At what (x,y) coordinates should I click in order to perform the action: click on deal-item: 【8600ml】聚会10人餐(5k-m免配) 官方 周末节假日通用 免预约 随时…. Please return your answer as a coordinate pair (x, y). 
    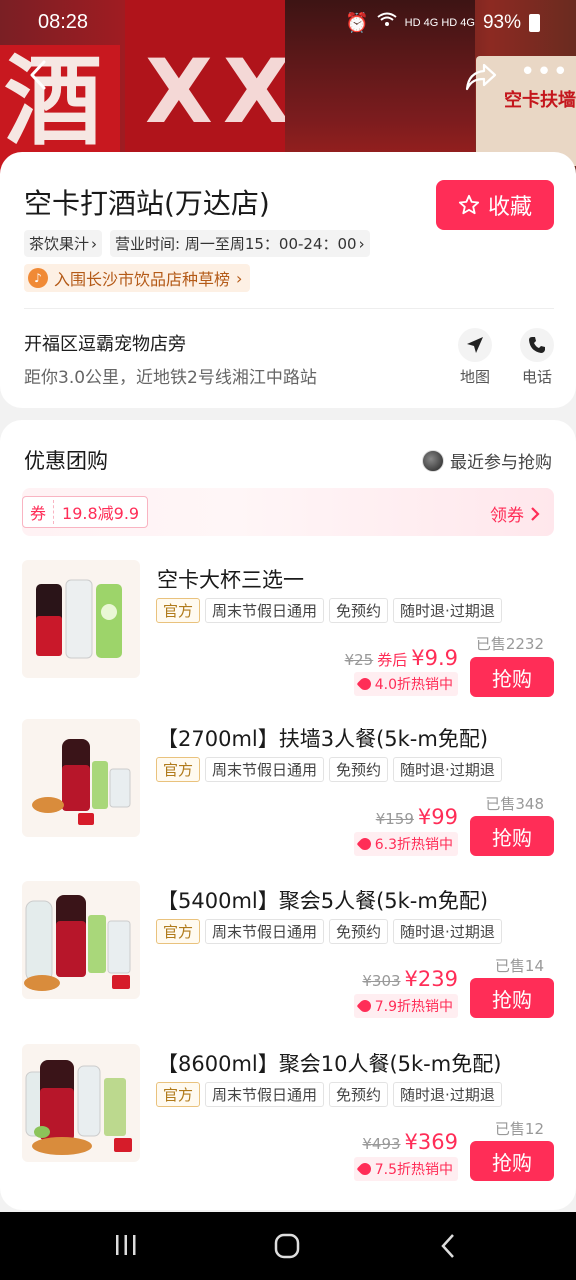
    Looking at the image, I should click on (288, 1119).